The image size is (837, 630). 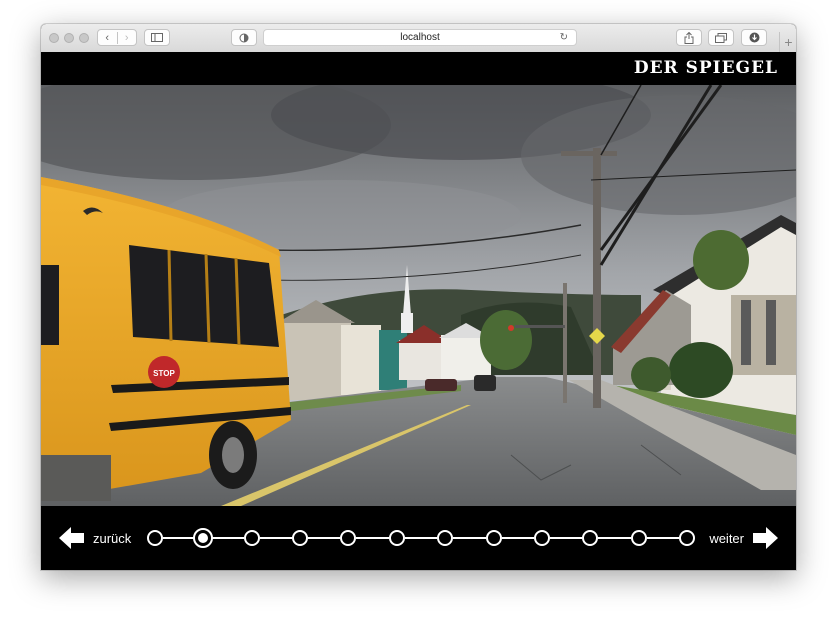 What do you see at coordinates (69, 38) in the screenshot?
I see `minimize-window-button` at bounding box center [69, 38].